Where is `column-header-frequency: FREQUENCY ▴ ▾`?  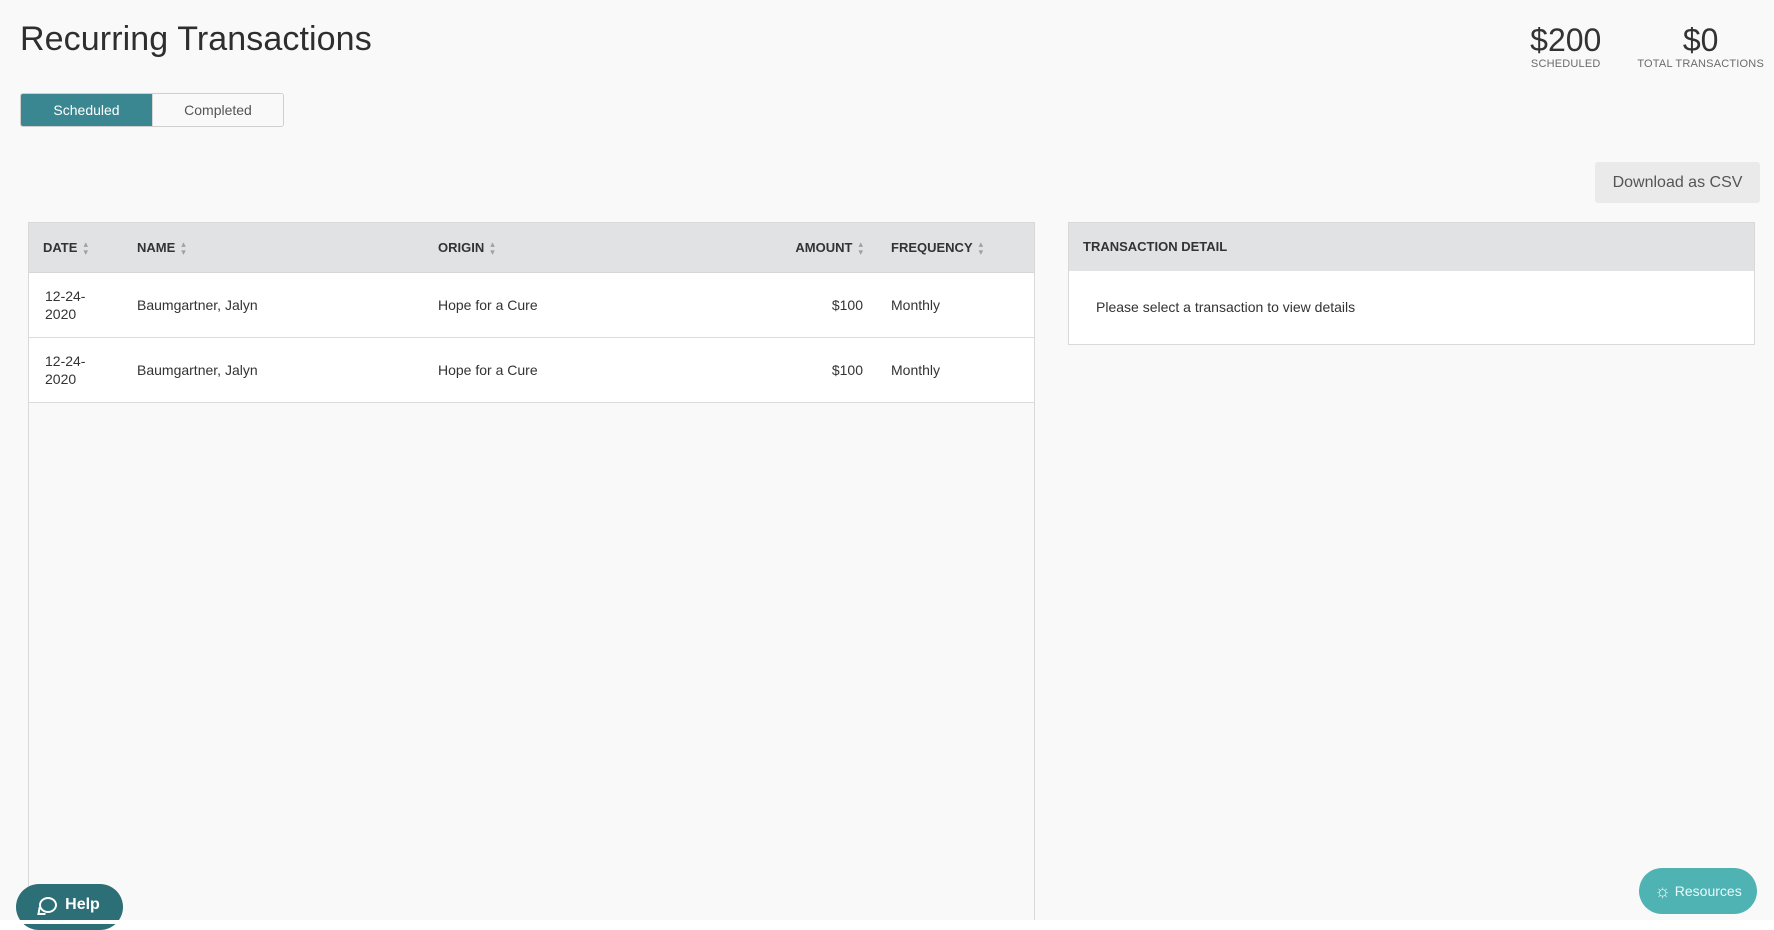
column-header-frequency: FREQUENCY ▴ ▾ is located at coordinates (956, 247).